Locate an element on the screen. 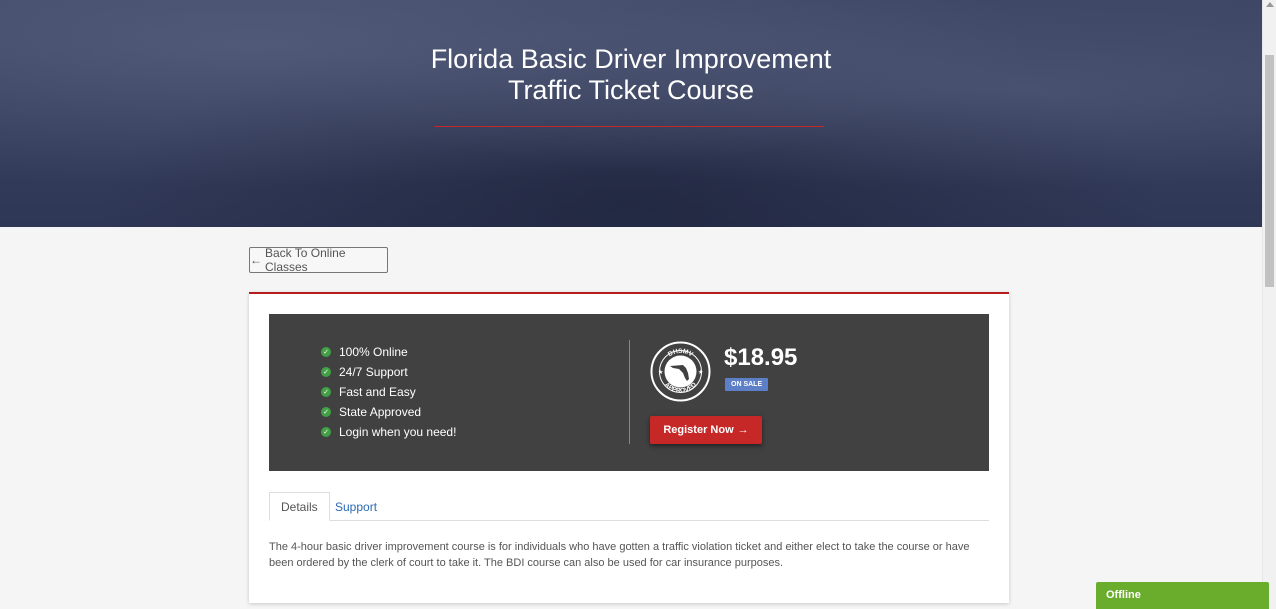 Image resolution: width=1276 pixels, height=609 pixels. course-tabs: Details Support is located at coordinates (629, 506).